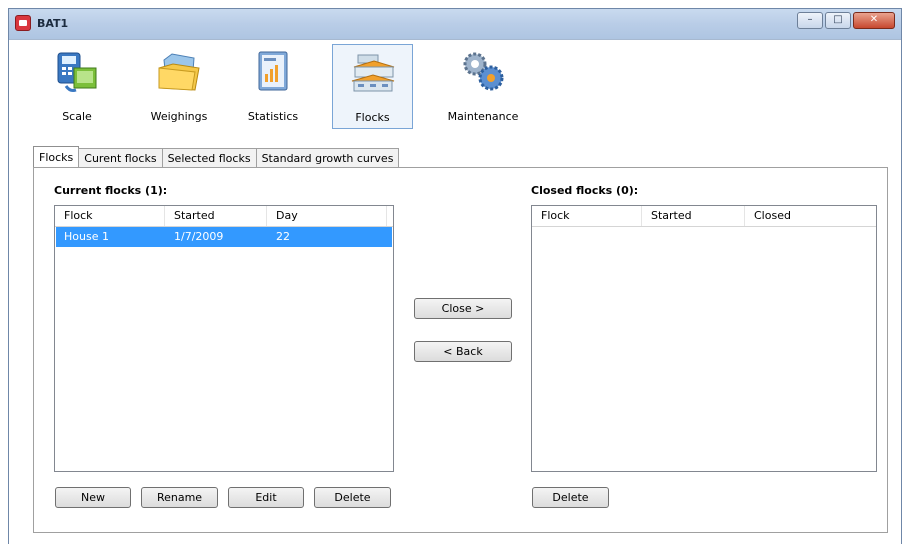 Image resolution: width=906 pixels, height=547 pixels. What do you see at coordinates (483, 116) in the screenshot?
I see `toolbar-label-maintenance: Maintenance` at bounding box center [483, 116].